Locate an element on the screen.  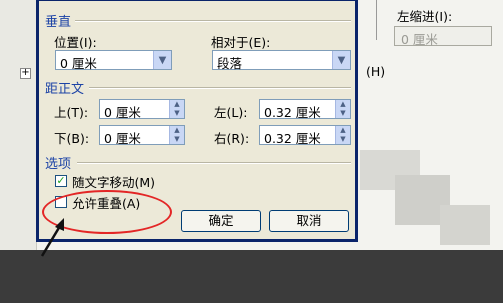
right-distance-spinner: 0.32 厘米 ▲ ▼ is located at coordinates (305, 135).